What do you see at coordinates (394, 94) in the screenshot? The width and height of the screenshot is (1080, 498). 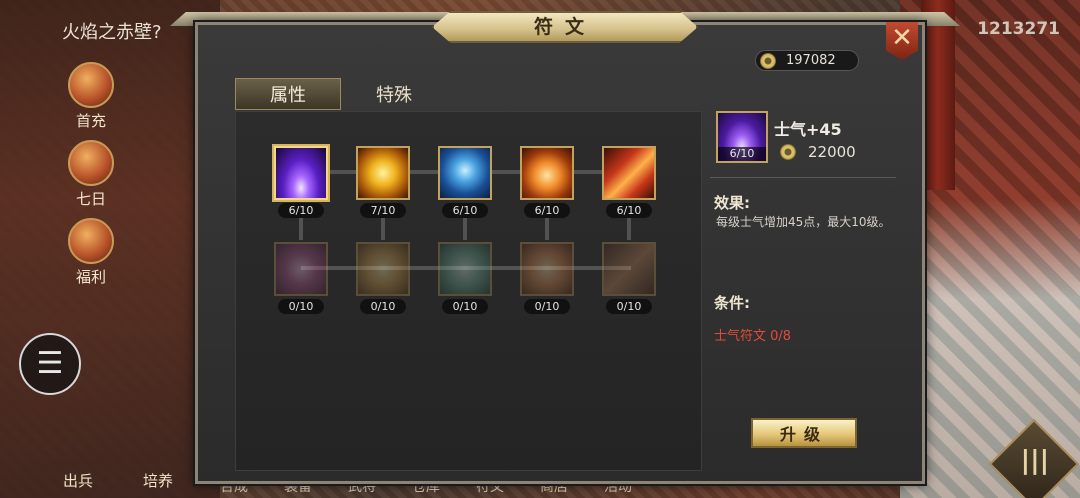 I see `tab-special: 特殊` at bounding box center [394, 94].